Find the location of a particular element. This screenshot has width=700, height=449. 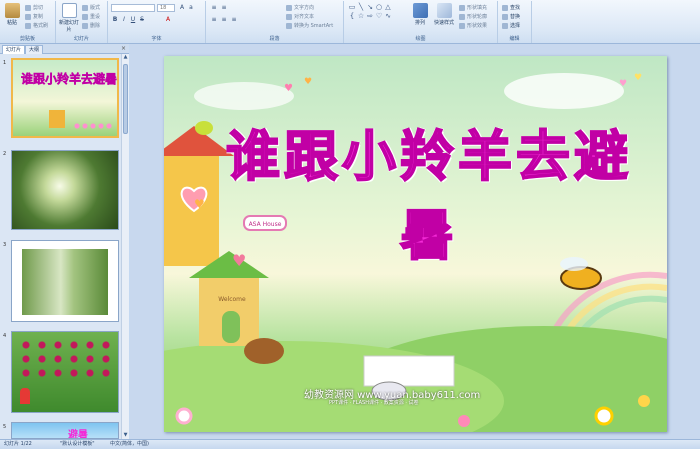

paste-button: 粘贴 is located at coordinates (12, 14).